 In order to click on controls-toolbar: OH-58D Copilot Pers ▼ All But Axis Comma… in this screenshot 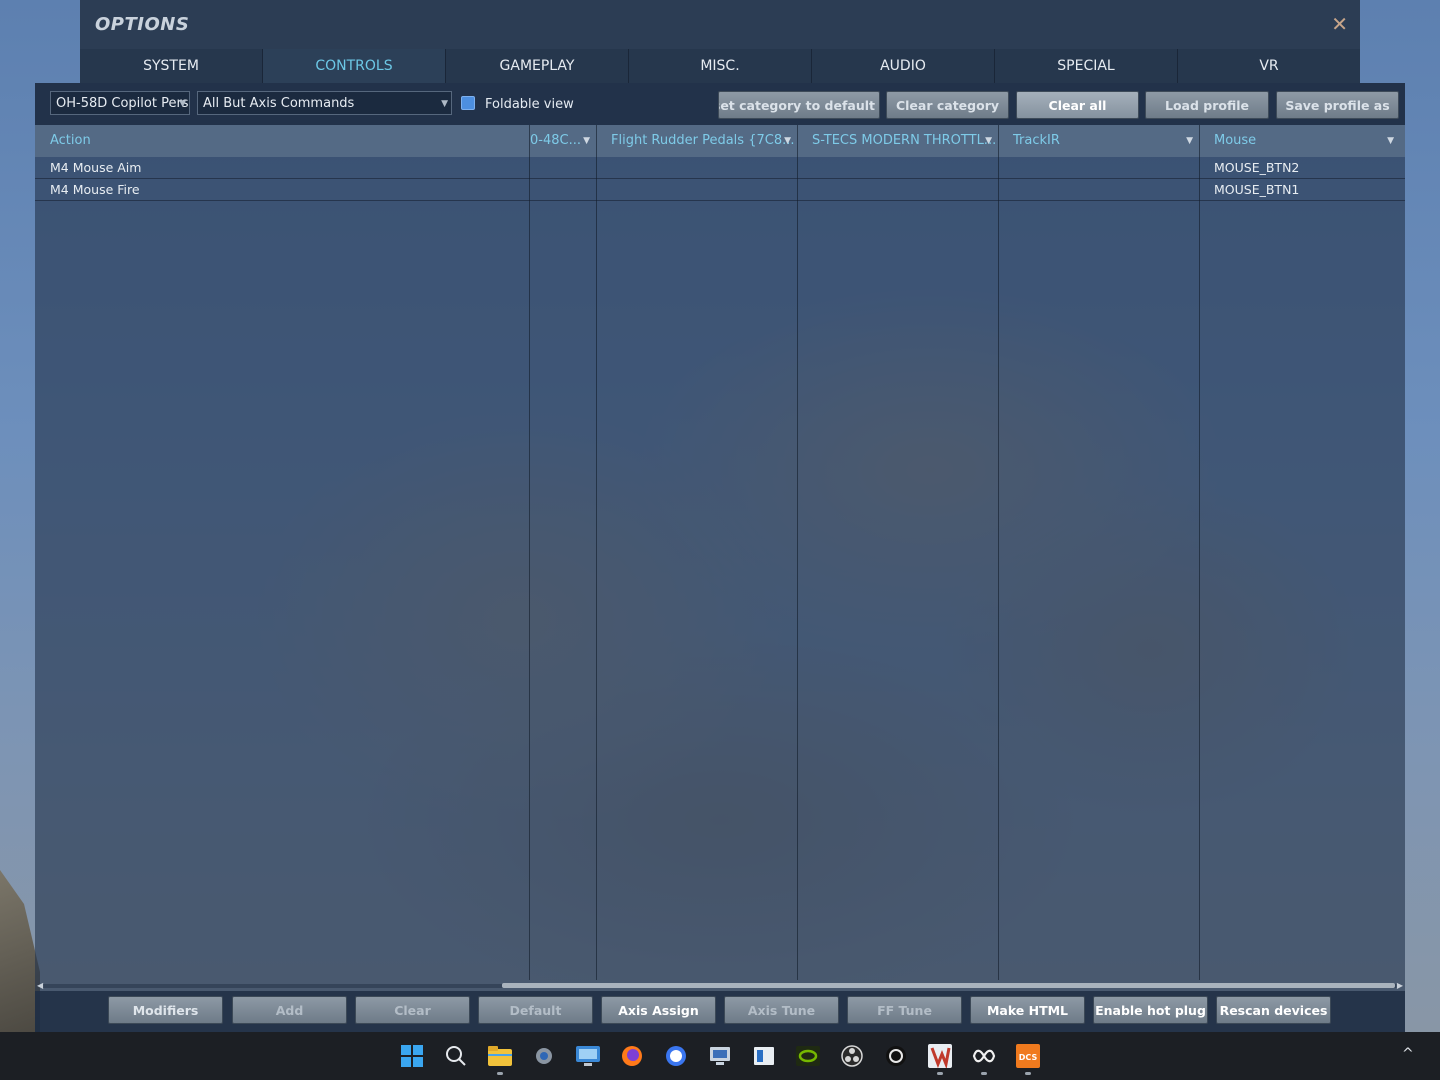, I will do `click(720, 104)`.